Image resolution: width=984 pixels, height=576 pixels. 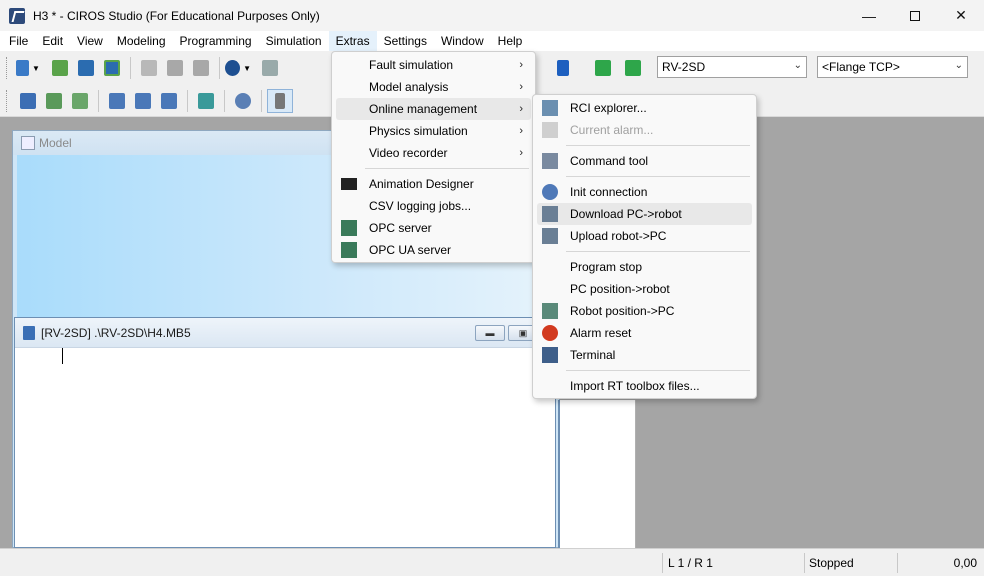 I want to click on step-forward-icon, so click(x=563, y=68).